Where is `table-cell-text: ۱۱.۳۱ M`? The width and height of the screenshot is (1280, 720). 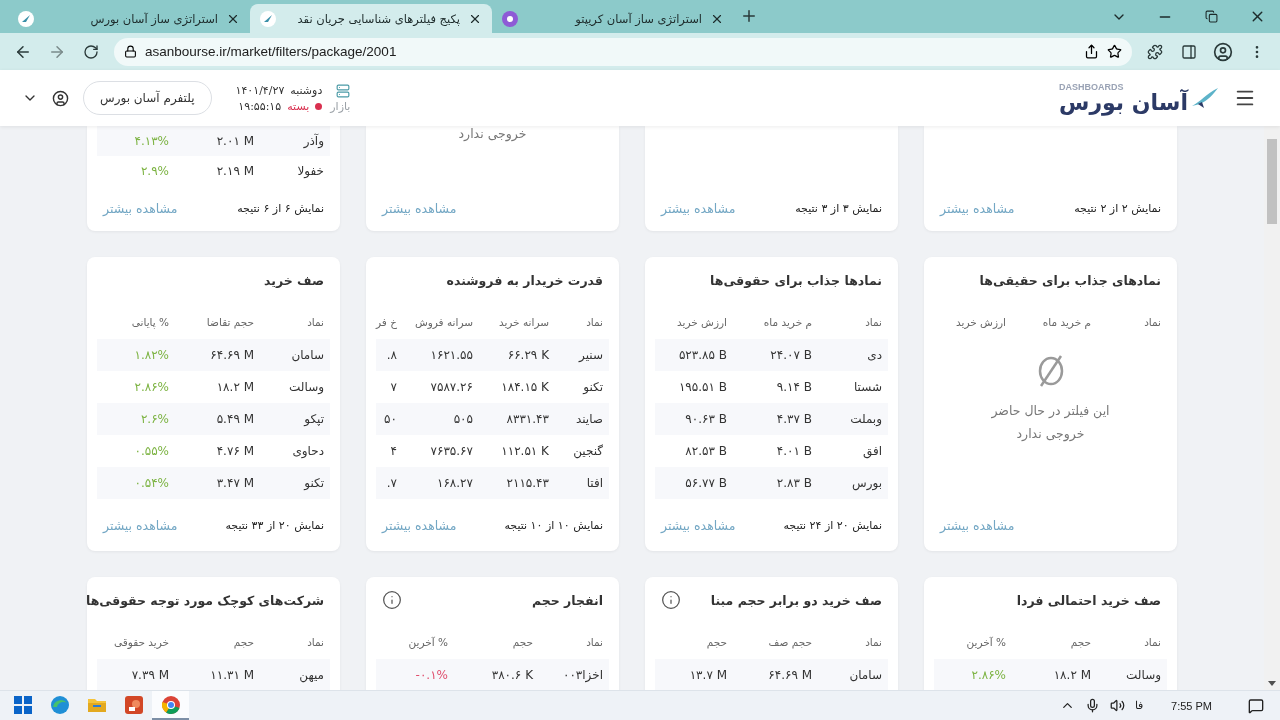
table-cell-text: ۱۱.۳۱ M is located at coordinates (232, 675).